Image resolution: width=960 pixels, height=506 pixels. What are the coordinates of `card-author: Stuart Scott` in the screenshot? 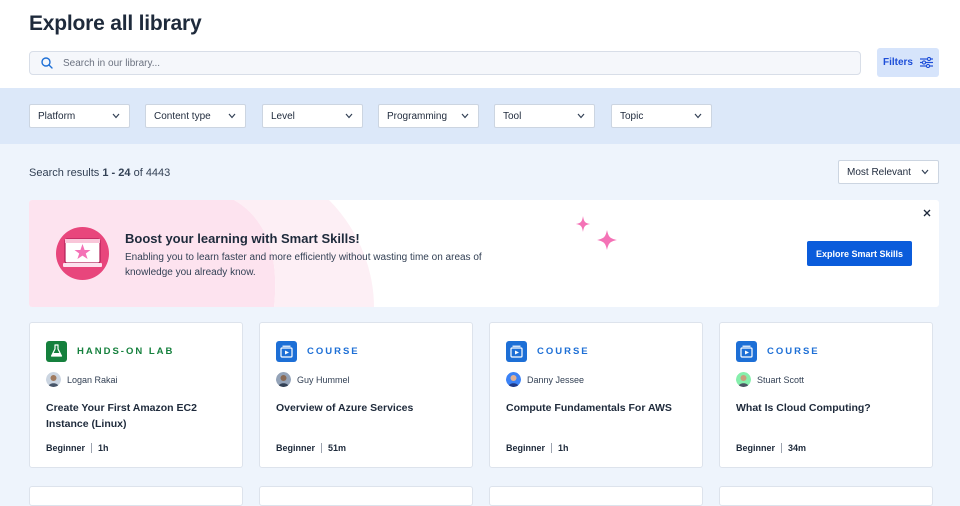 It's located at (770, 379).